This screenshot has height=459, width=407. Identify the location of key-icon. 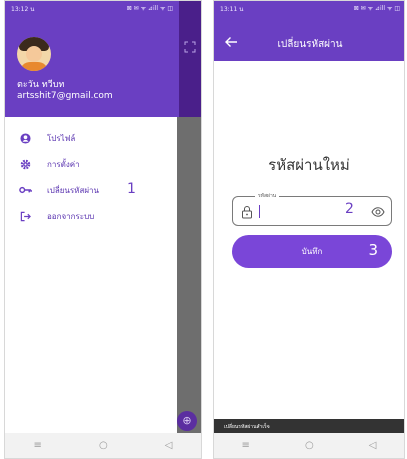
(25, 190).